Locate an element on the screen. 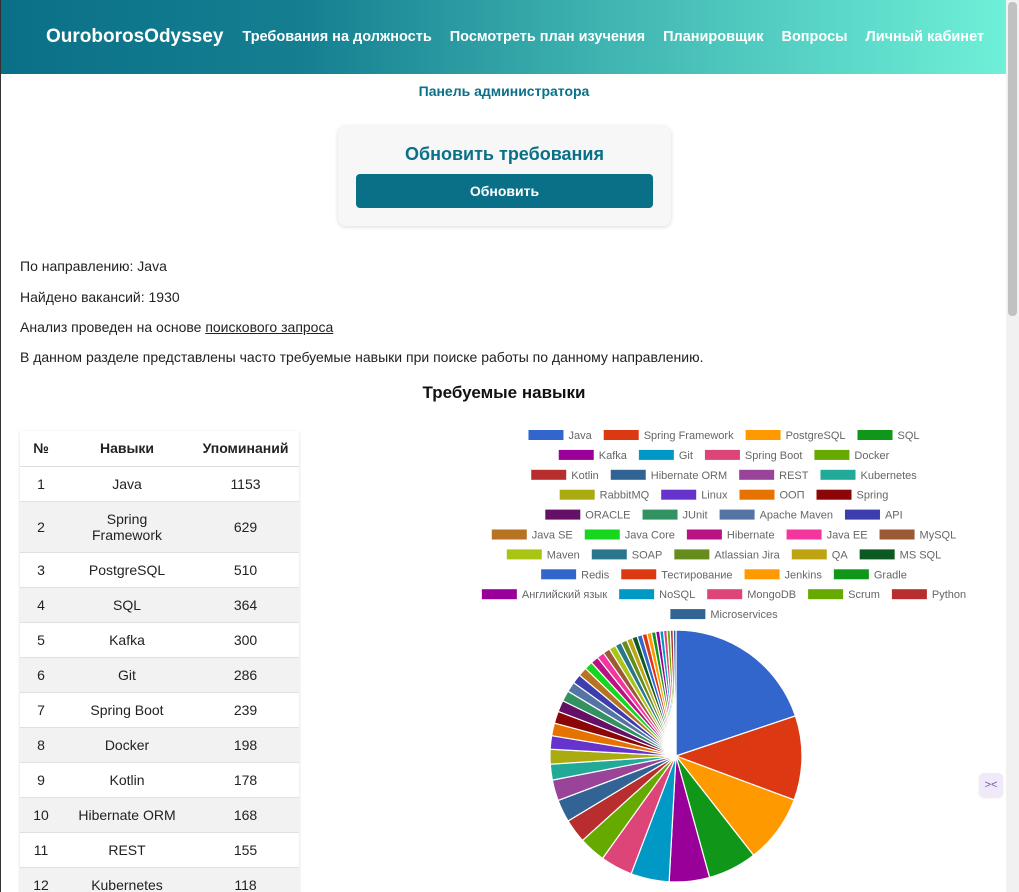  legend-label: Английский язык is located at coordinates (564, 595).